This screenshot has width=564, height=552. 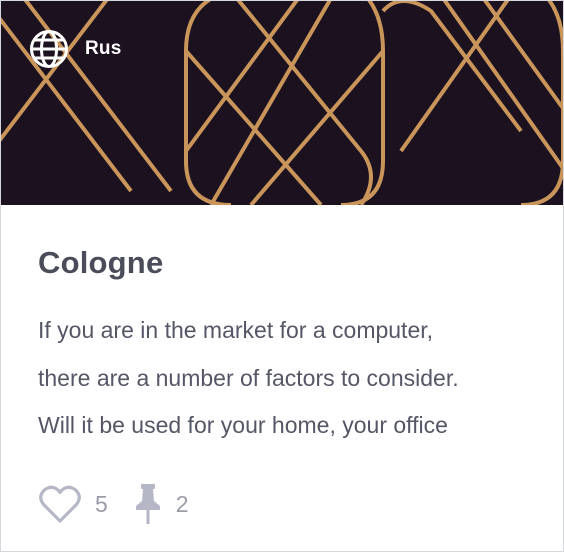 What do you see at coordinates (182, 503) in the screenshot?
I see `pin-count: 2` at bounding box center [182, 503].